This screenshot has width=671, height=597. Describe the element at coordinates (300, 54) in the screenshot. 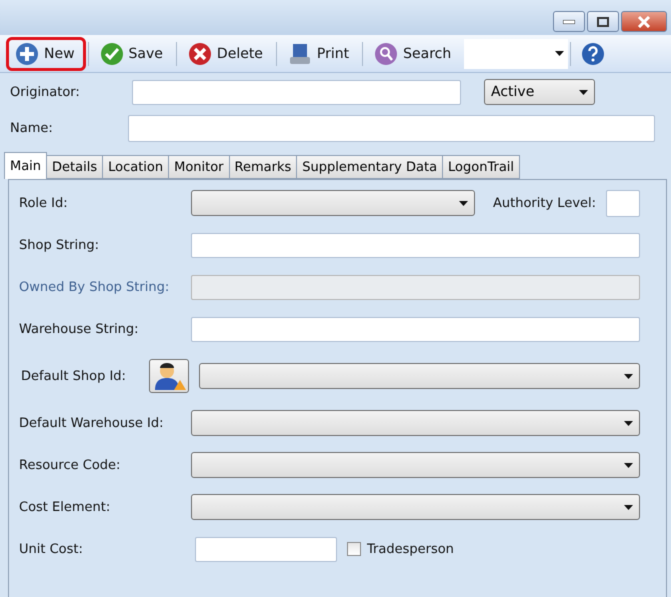

I see `printer-icon` at that location.